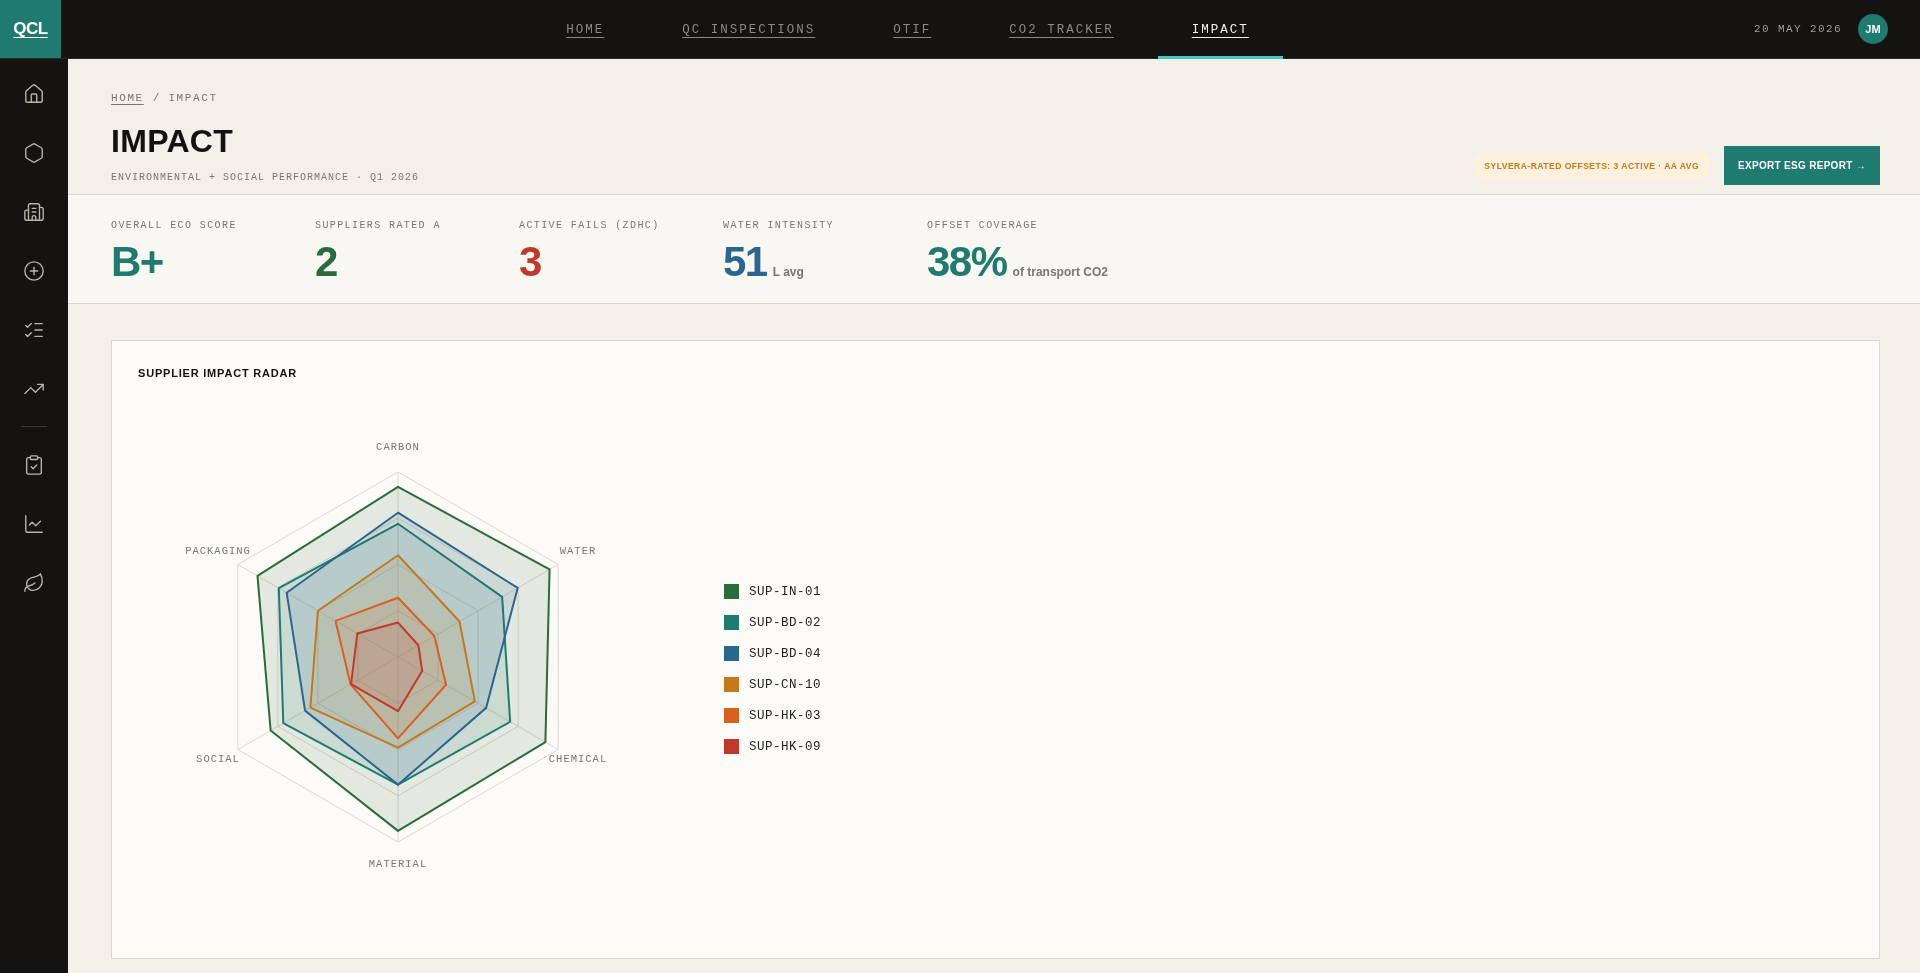  I want to click on kpi-unit: of transport CO2, so click(1060, 272).